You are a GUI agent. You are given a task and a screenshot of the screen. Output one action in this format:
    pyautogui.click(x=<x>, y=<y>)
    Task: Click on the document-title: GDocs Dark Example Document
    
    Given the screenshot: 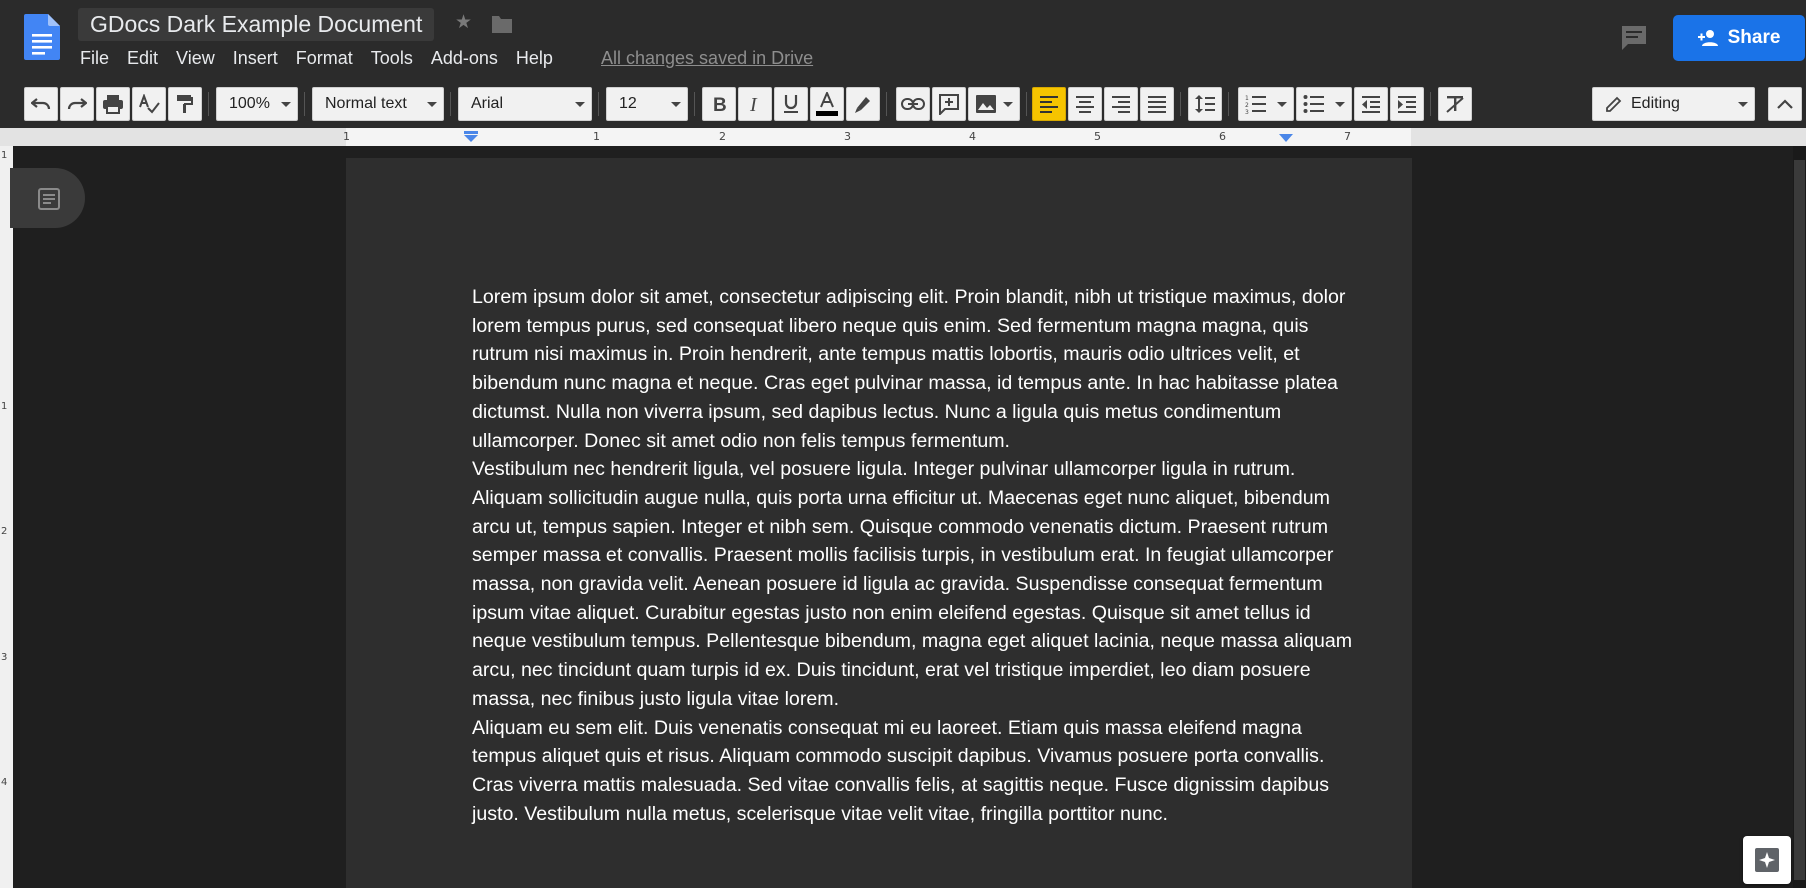 What is the action you would take?
    pyautogui.click(x=256, y=24)
    